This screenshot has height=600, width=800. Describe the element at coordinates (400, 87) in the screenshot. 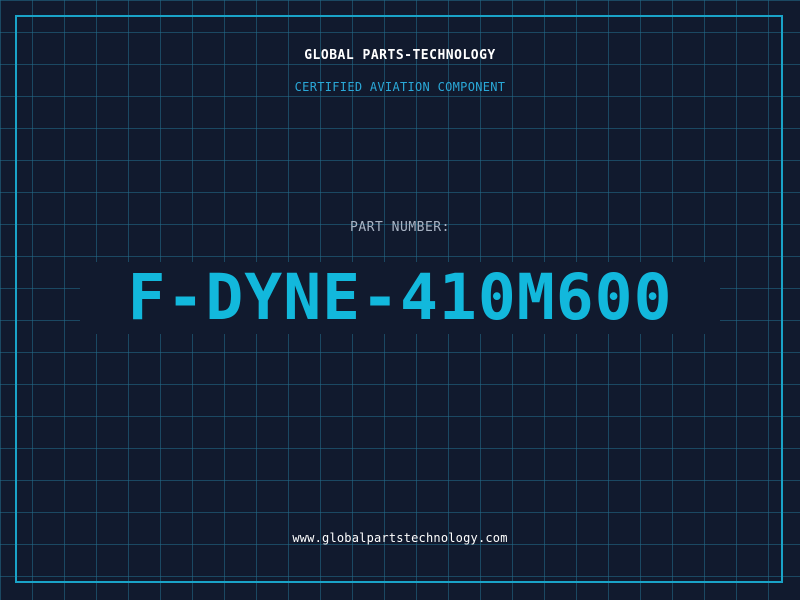

I see `tagline: CERTIFIED AVIATION COMPONENT` at that location.